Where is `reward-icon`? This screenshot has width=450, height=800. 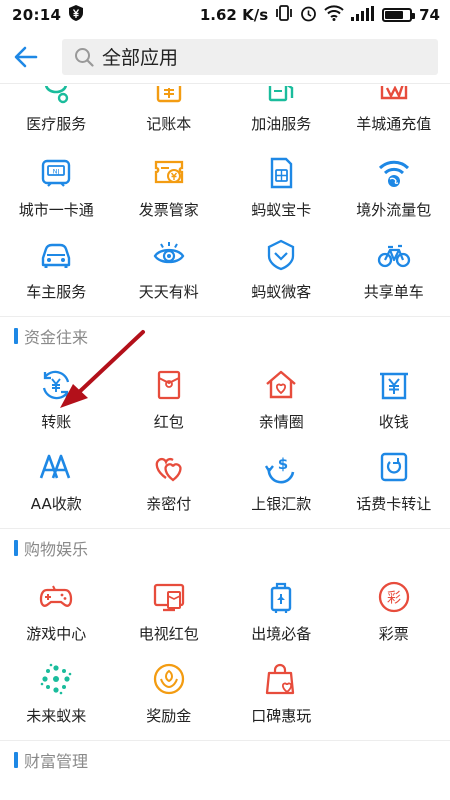
reward-icon is located at coordinates (169, 679).